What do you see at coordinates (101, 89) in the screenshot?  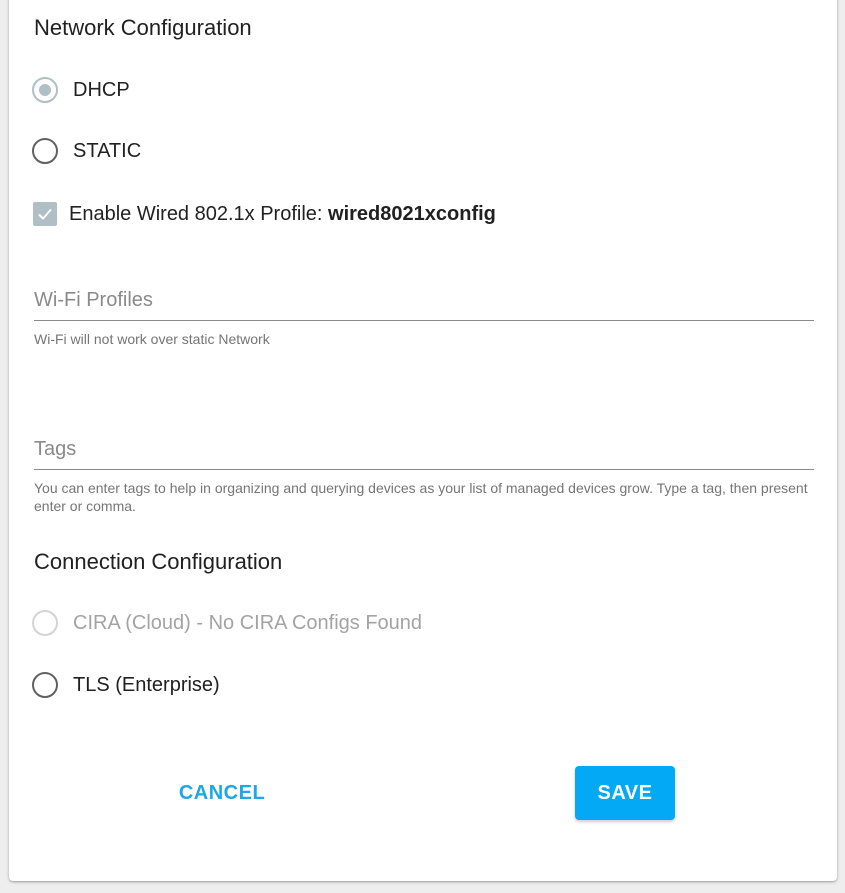 I see `dhcp-label: DHCP` at bounding box center [101, 89].